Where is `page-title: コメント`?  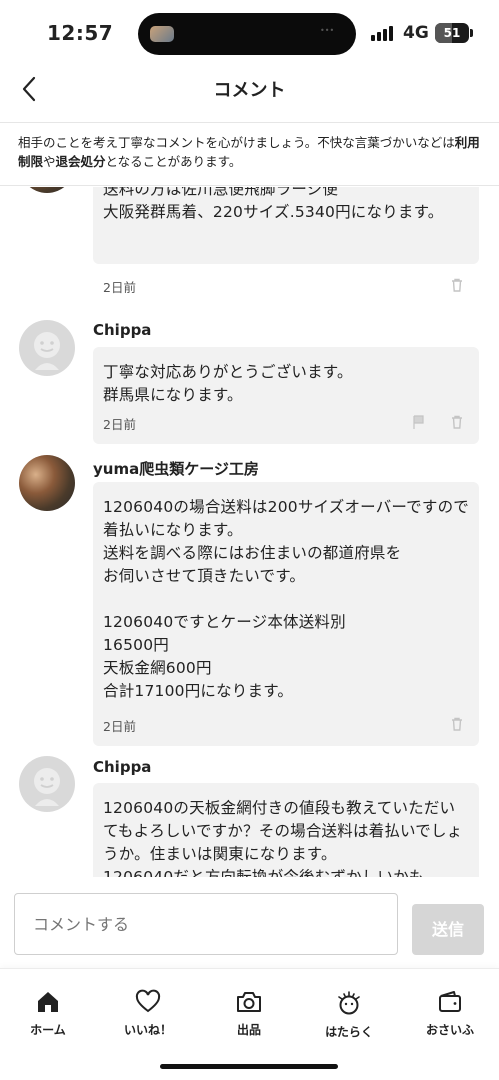
page-title: コメント is located at coordinates (249, 90).